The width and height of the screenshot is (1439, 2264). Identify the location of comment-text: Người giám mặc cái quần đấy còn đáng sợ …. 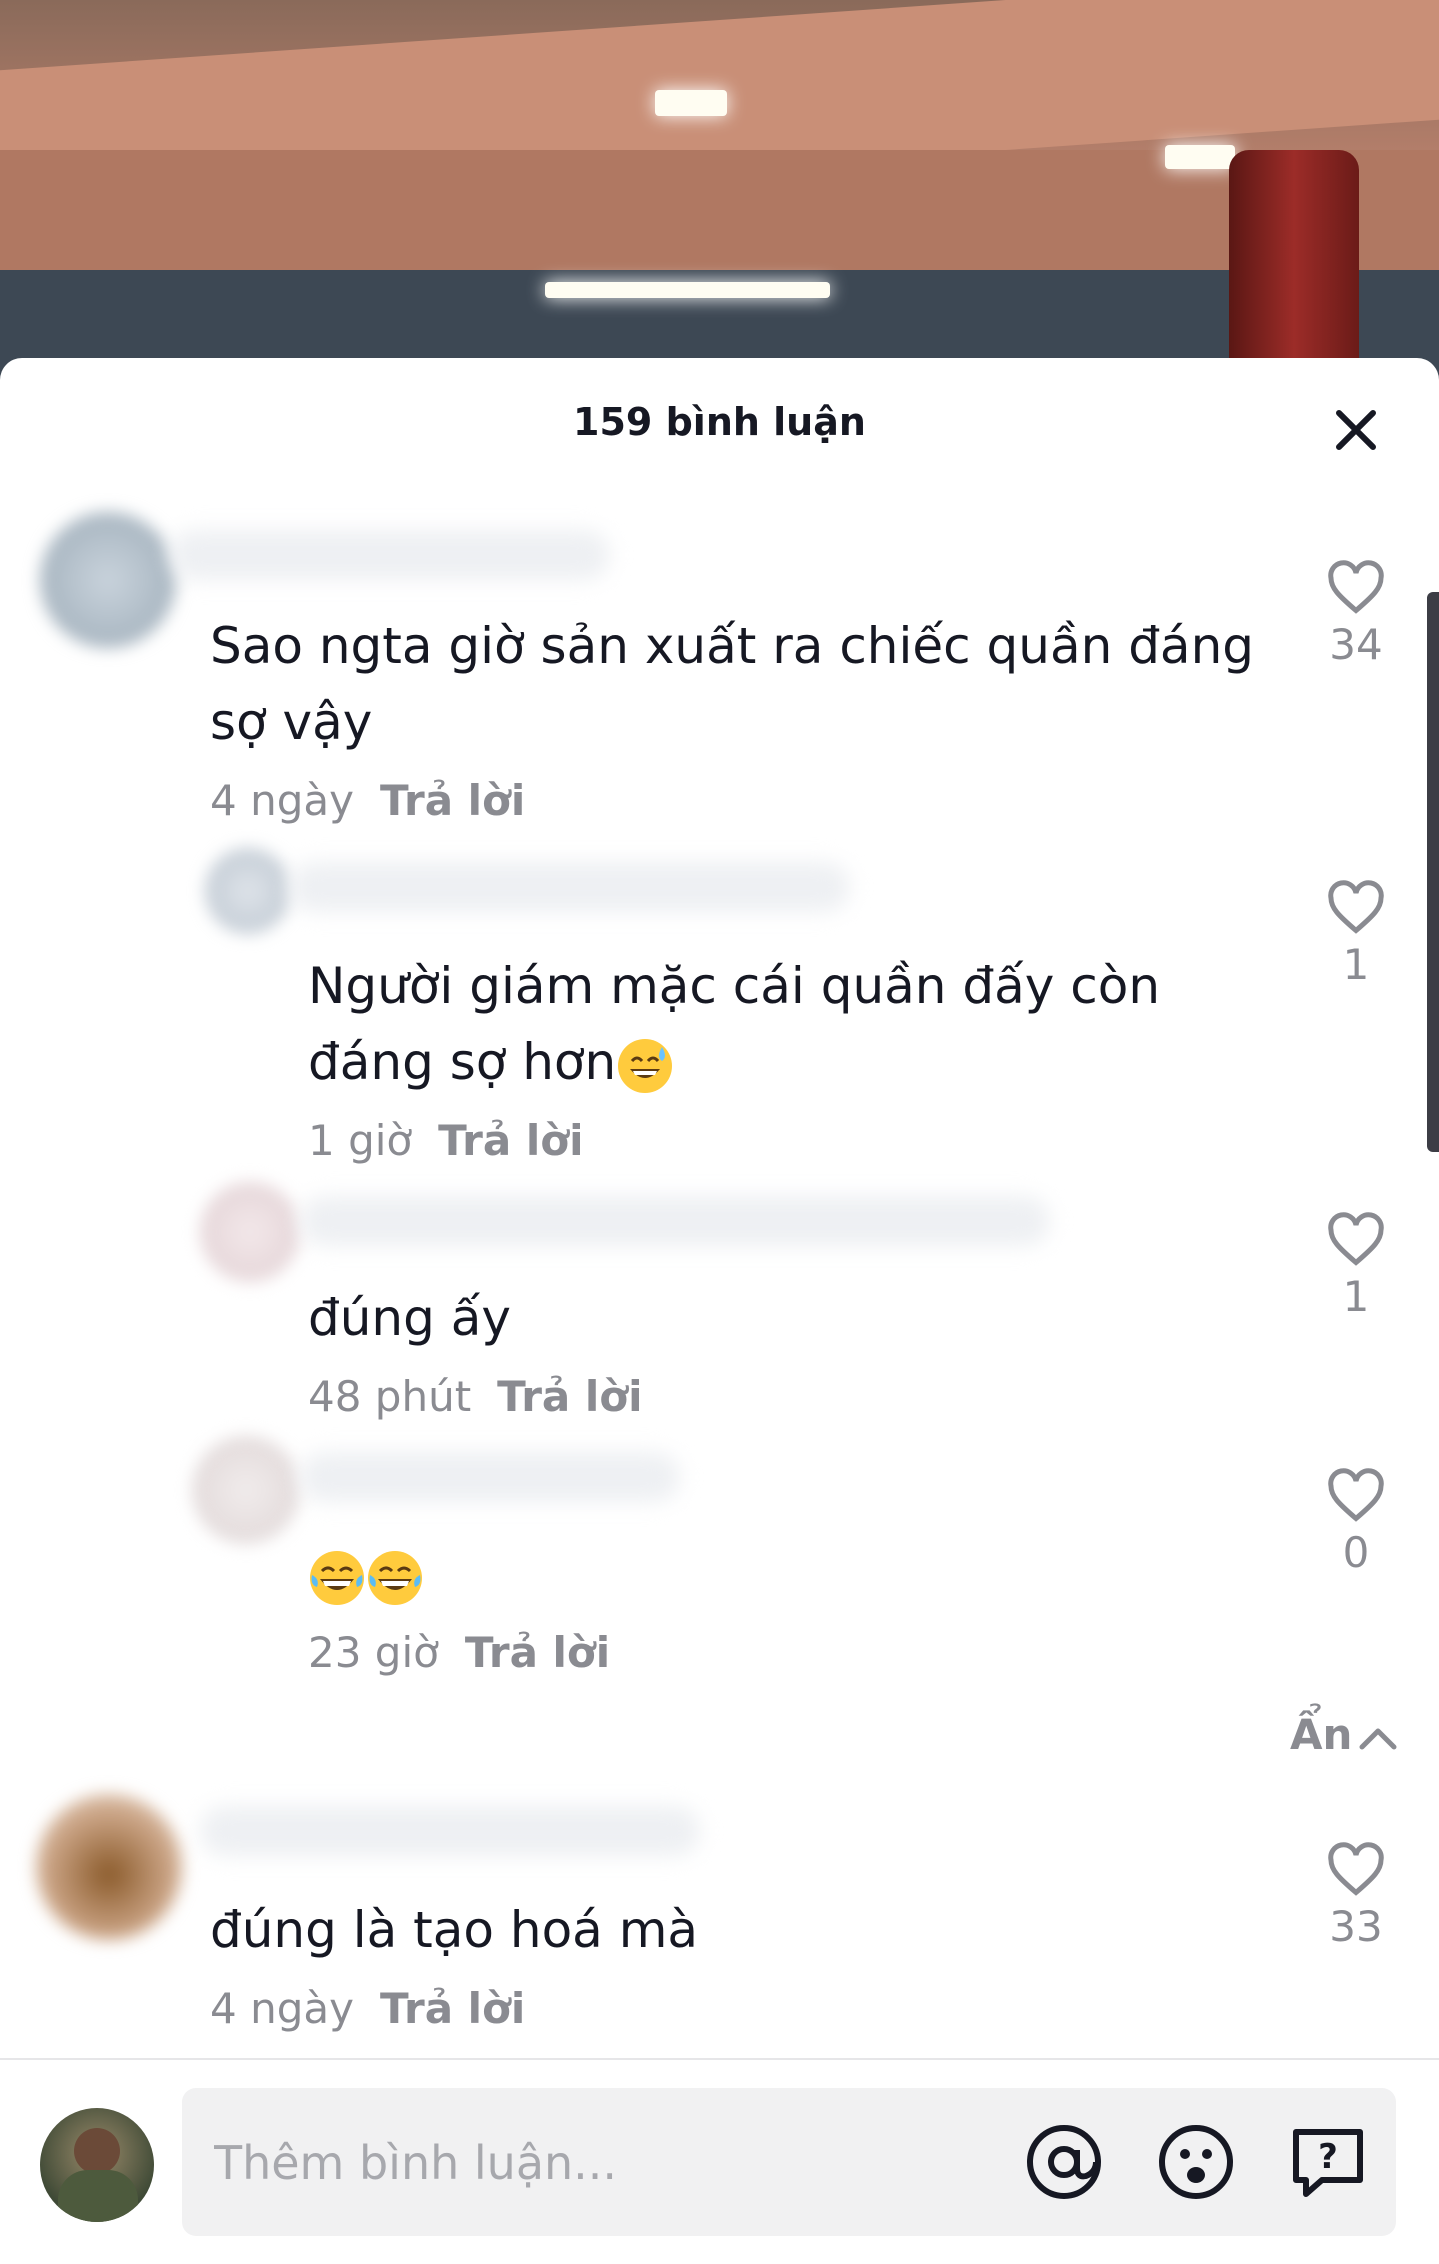
(788, 1024).